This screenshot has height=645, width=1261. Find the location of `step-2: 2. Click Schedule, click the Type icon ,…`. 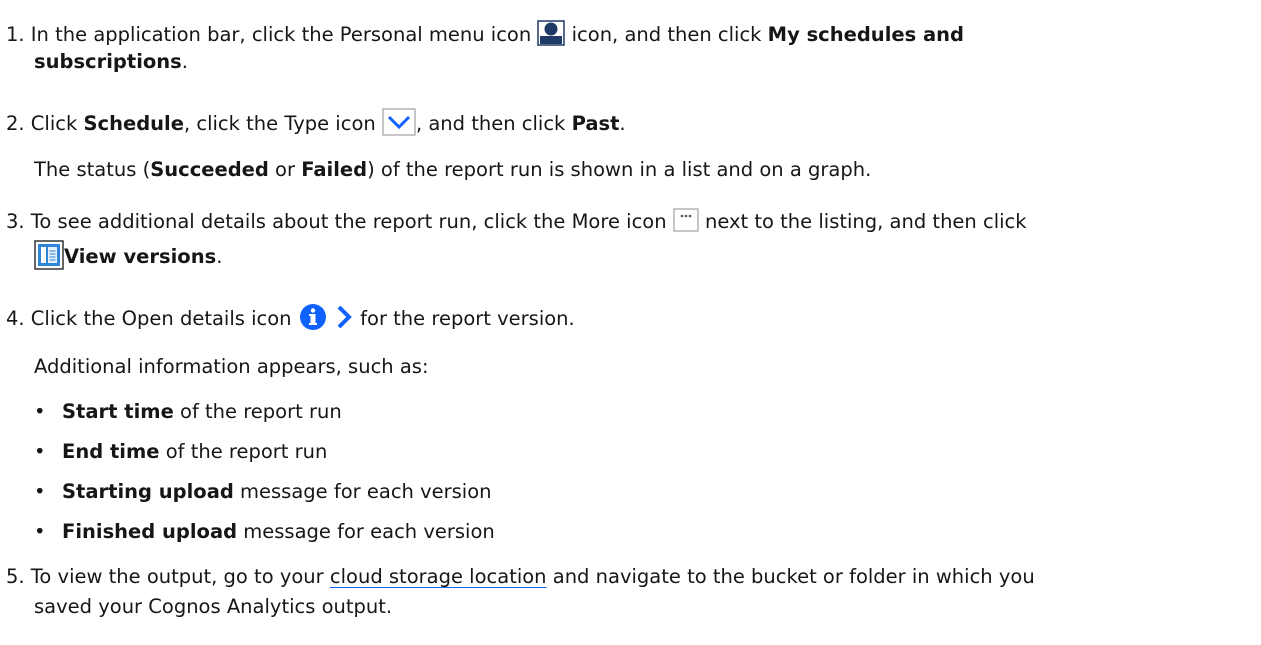

step-2: 2. Click Schedule, click the Type icon ,… is located at coordinates (316, 124).